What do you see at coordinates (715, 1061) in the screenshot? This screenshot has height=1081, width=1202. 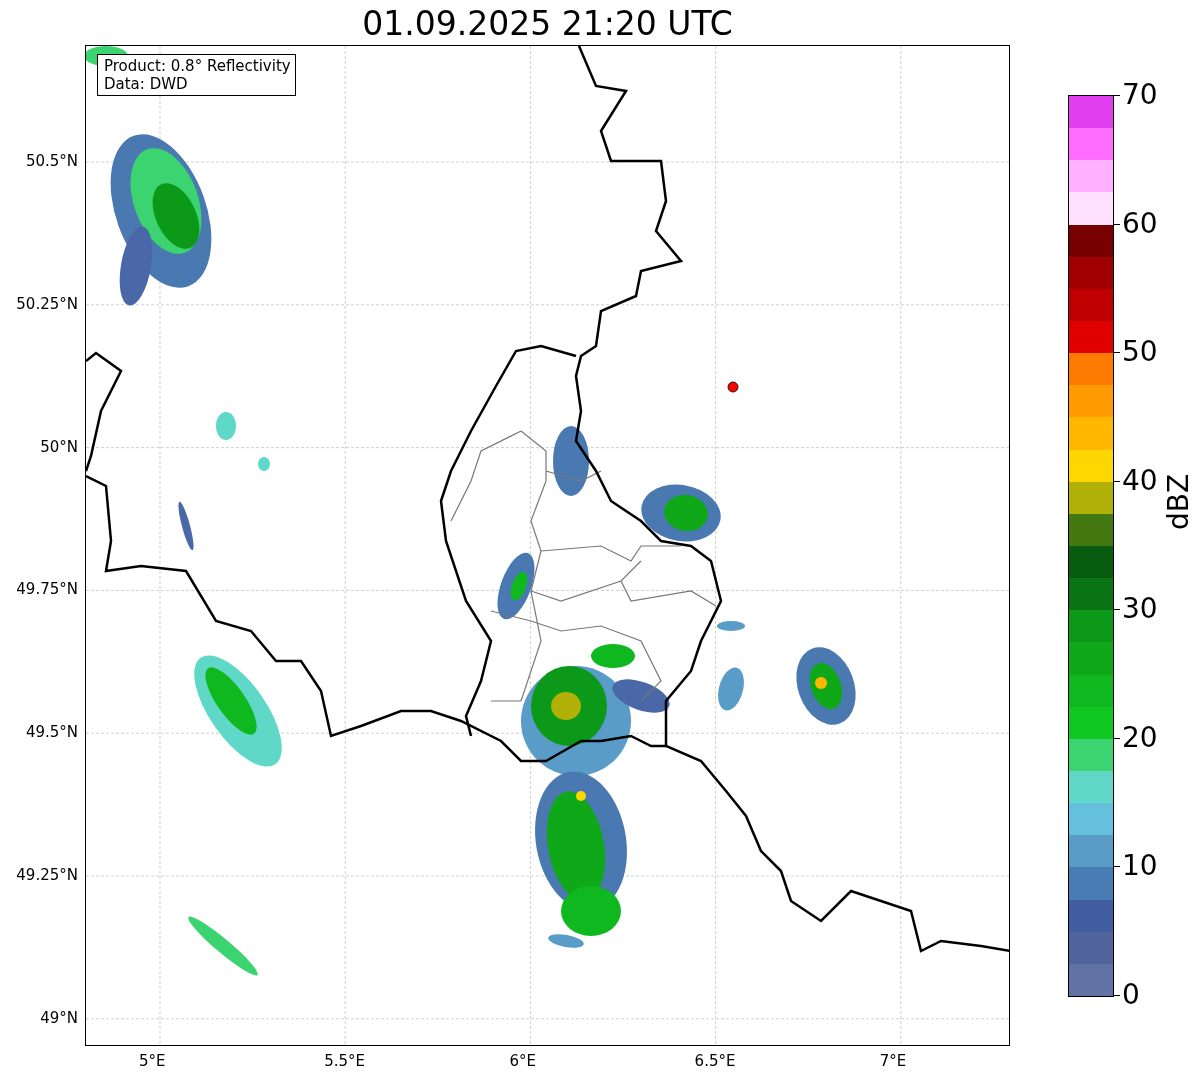 I see `x-tick-label: 6.5°E` at bounding box center [715, 1061].